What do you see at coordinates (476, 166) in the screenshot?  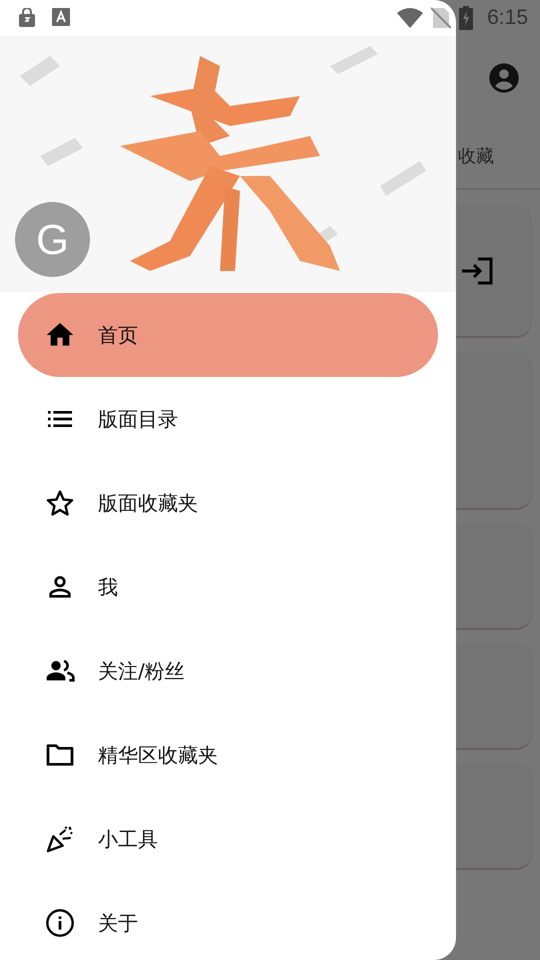 I see `tab-label: 收藏` at bounding box center [476, 166].